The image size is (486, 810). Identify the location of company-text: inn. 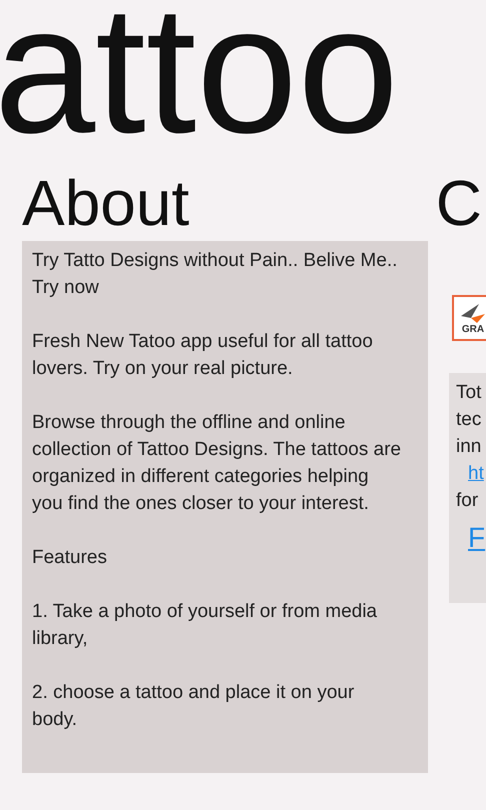
(469, 447).